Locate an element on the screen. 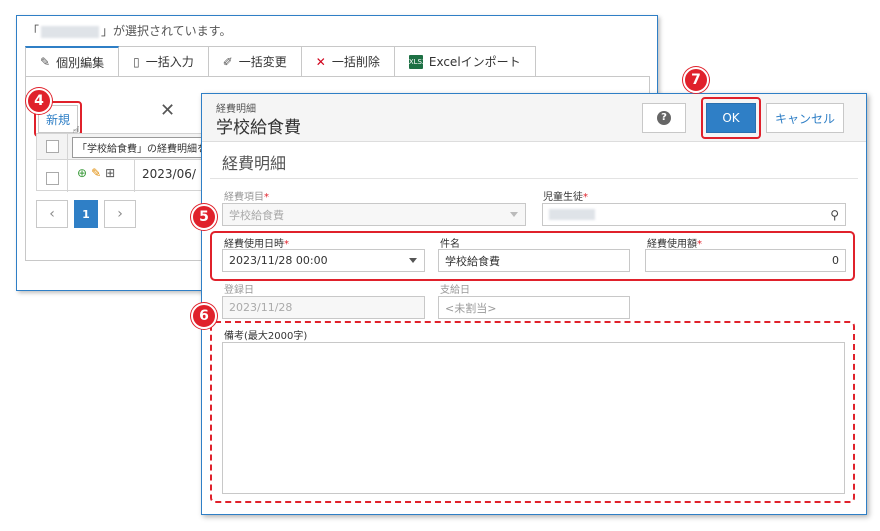 The image size is (880, 531). add-row-icon: ⊕ is located at coordinates (82, 173).